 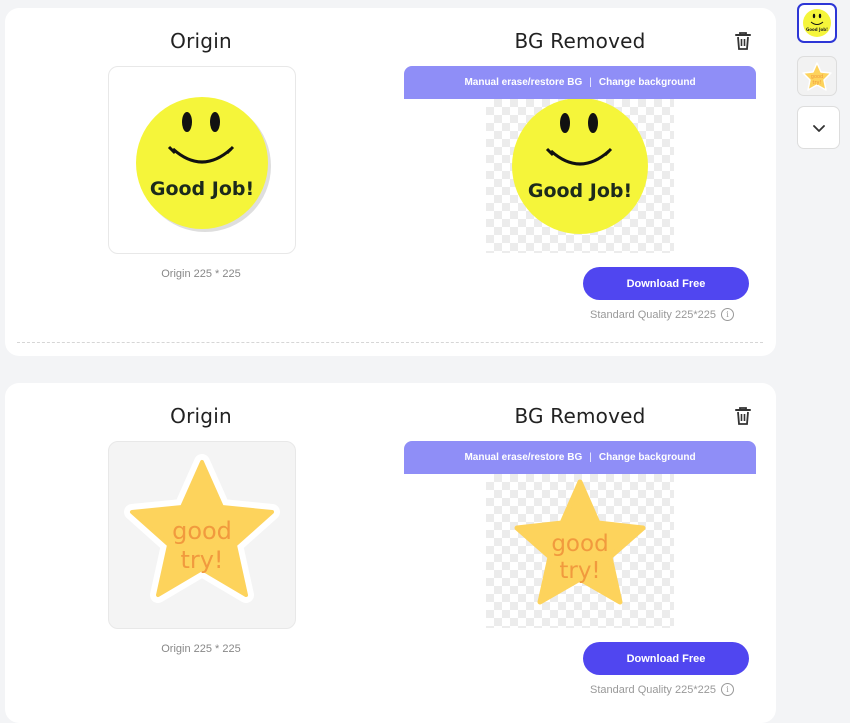 What do you see at coordinates (579, 544) in the screenshot?
I see `bg-removed-image-text-1: good` at bounding box center [579, 544].